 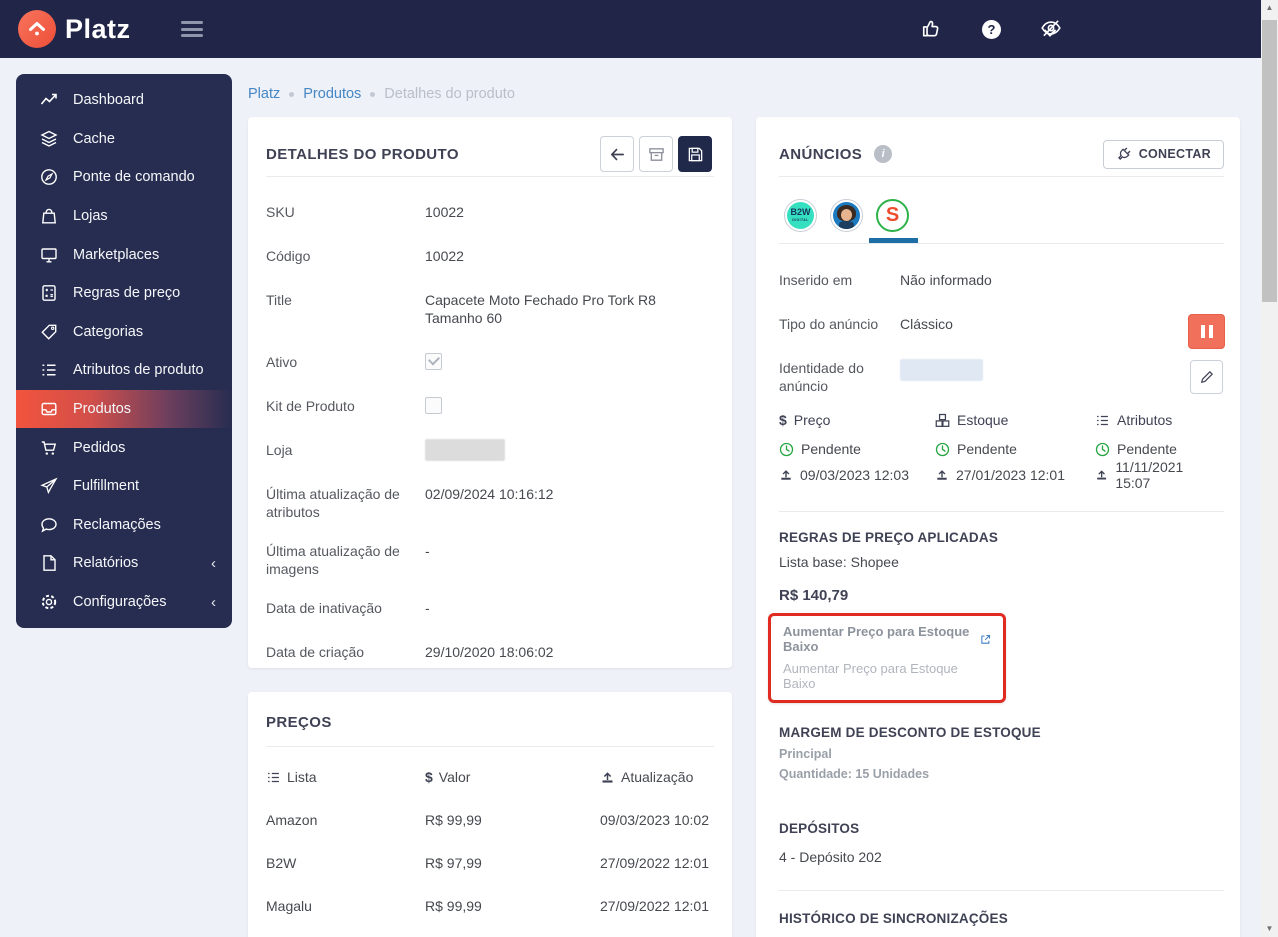 I want to click on menu-icon, so click(x=191, y=29).